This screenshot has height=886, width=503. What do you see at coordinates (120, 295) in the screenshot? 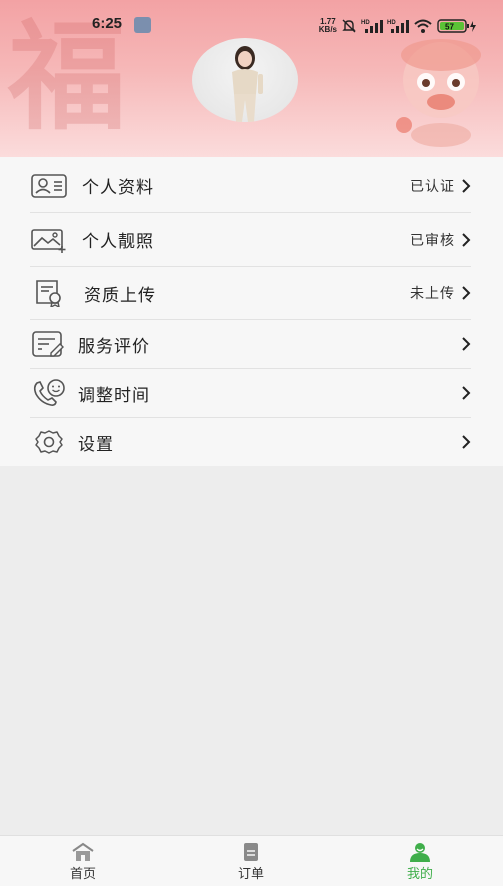
I see `menu-item-label: 资质上传` at bounding box center [120, 295].